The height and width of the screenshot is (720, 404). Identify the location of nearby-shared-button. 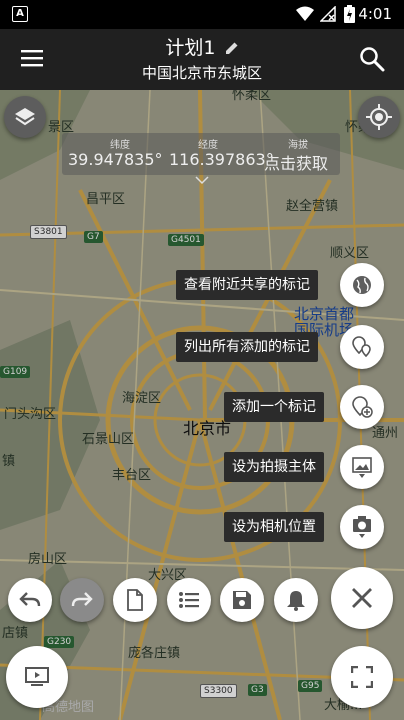
(362, 285).